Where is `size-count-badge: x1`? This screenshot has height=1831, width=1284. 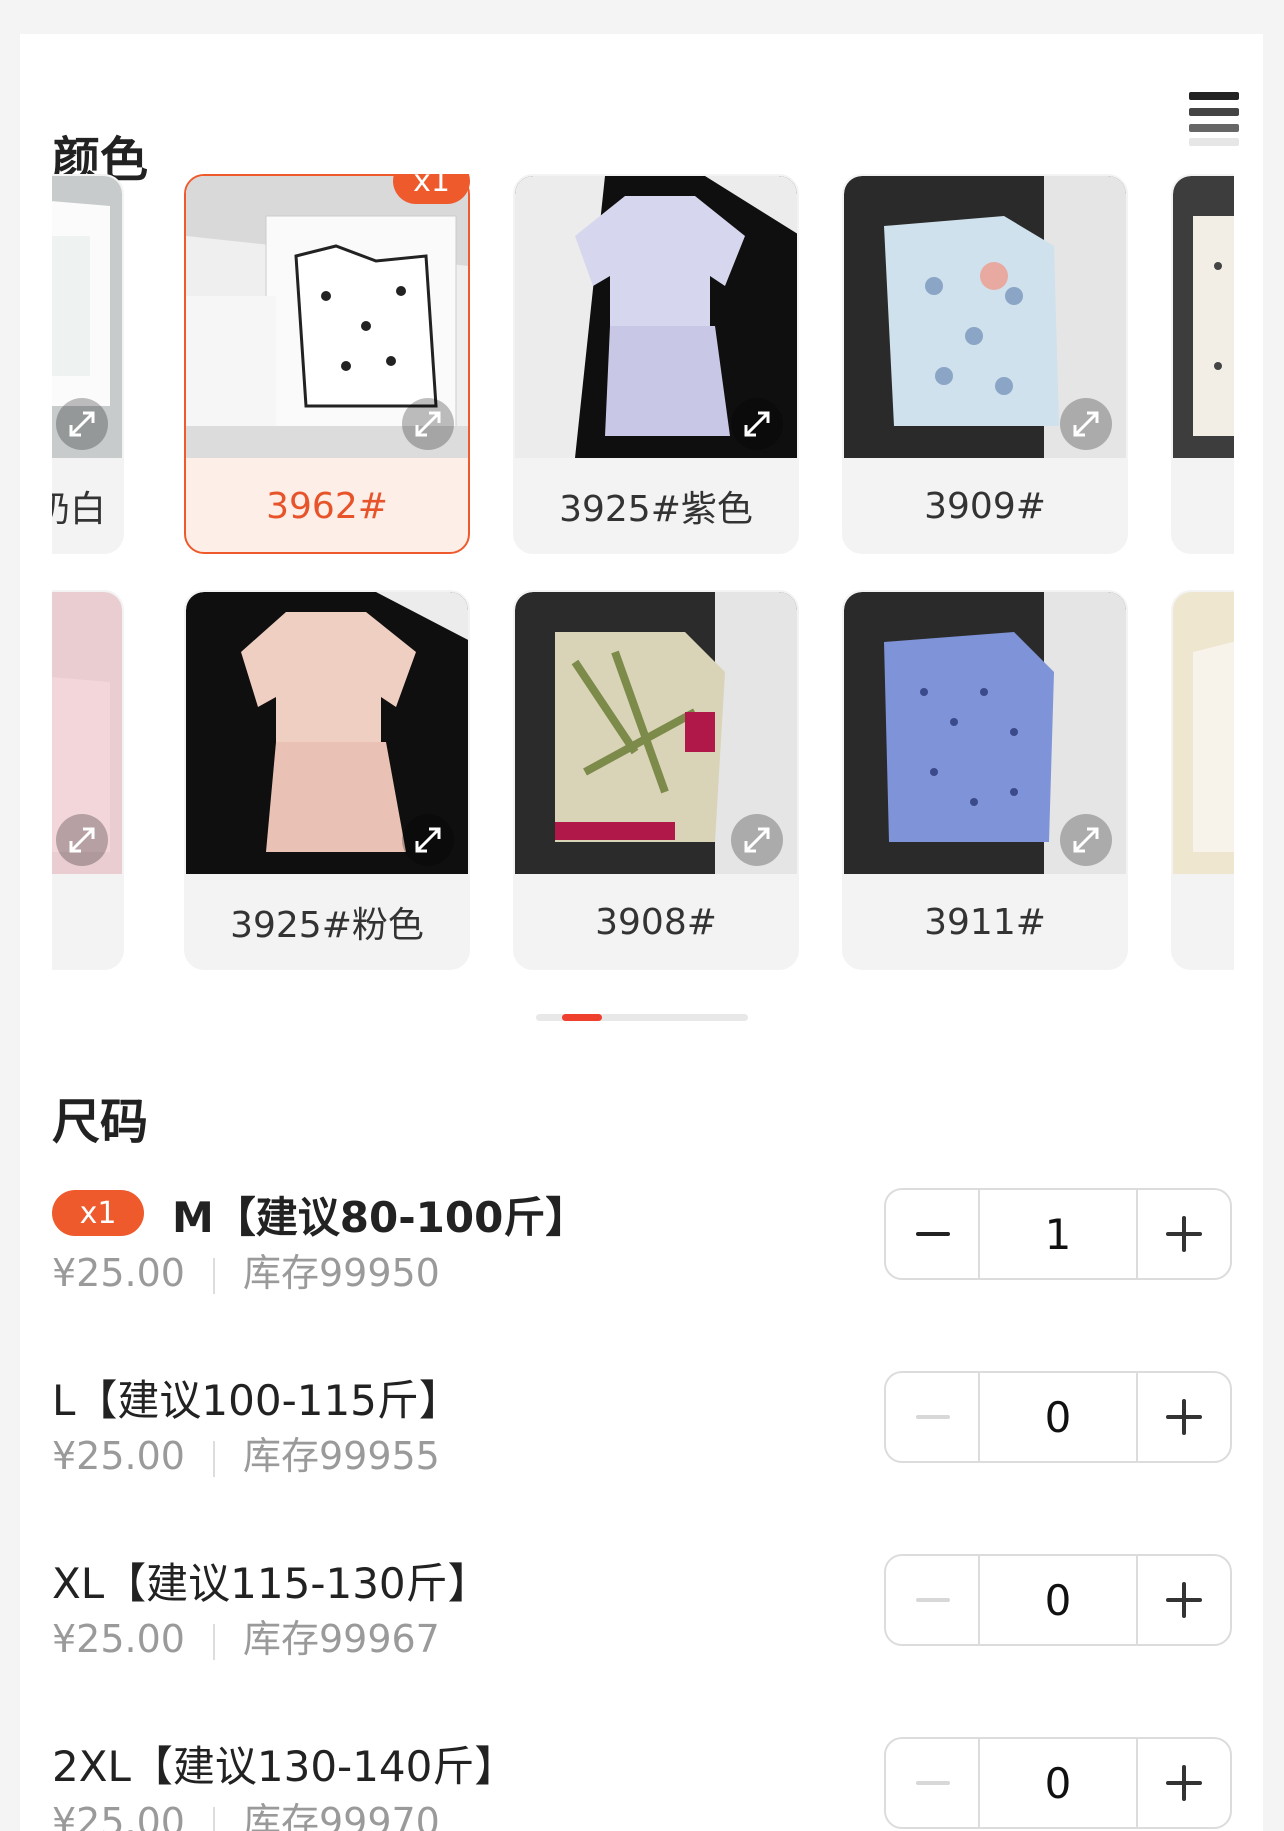 size-count-badge: x1 is located at coordinates (98, 1213).